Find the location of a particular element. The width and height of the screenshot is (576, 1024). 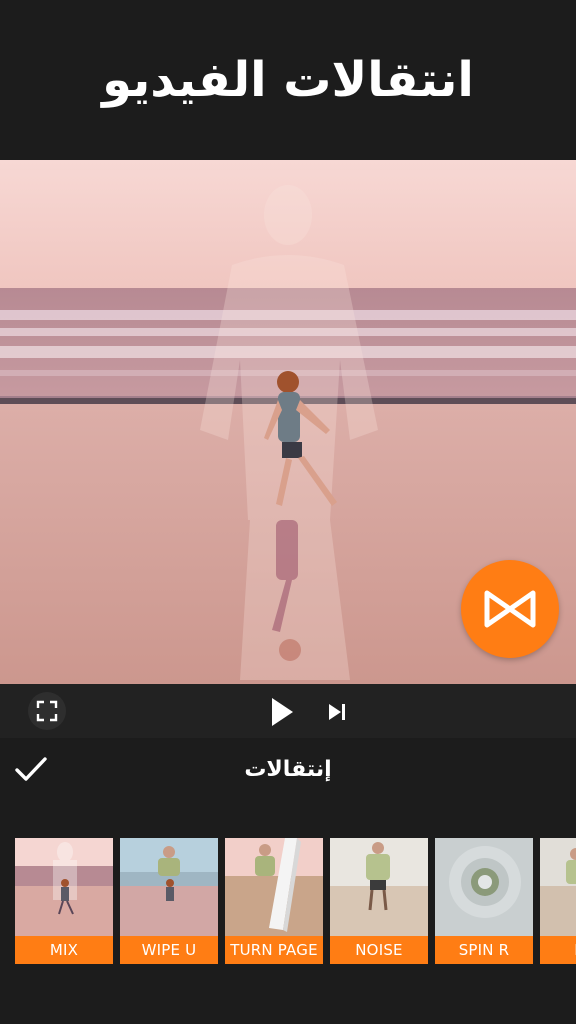

transition-label: WIPE U is located at coordinates (169, 950).